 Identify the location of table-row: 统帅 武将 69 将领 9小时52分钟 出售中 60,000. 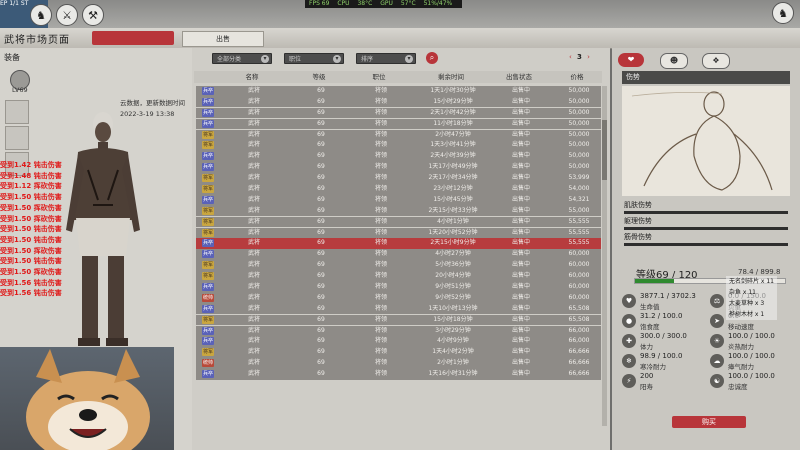
(398, 298).